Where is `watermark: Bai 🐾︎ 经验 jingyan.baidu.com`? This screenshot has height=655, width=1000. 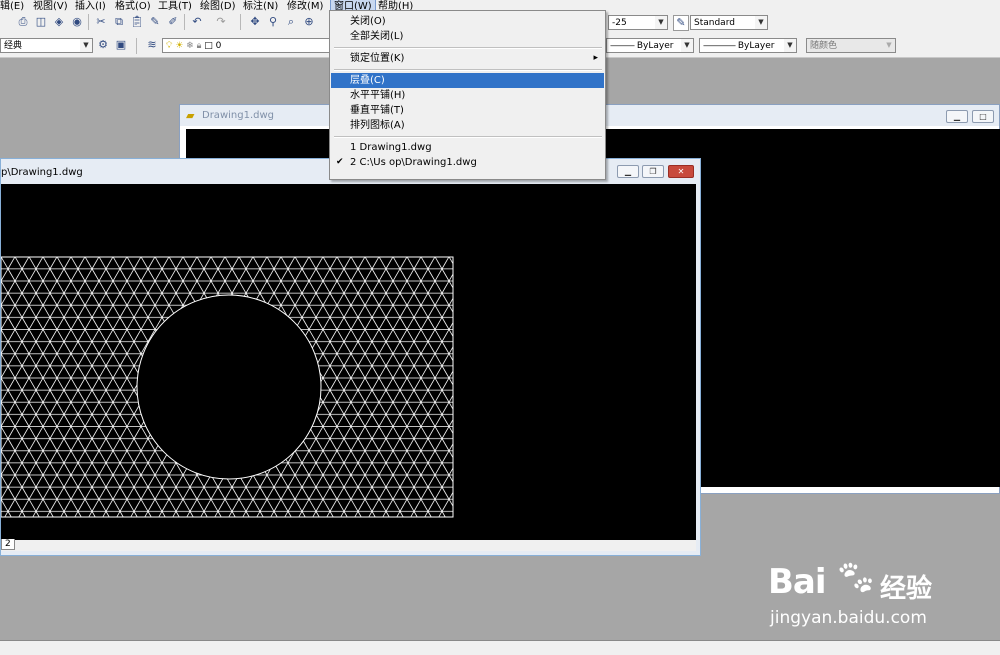 watermark: Bai 🐾︎ 经验 jingyan.baidu.com is located at coordinates (880, 593).